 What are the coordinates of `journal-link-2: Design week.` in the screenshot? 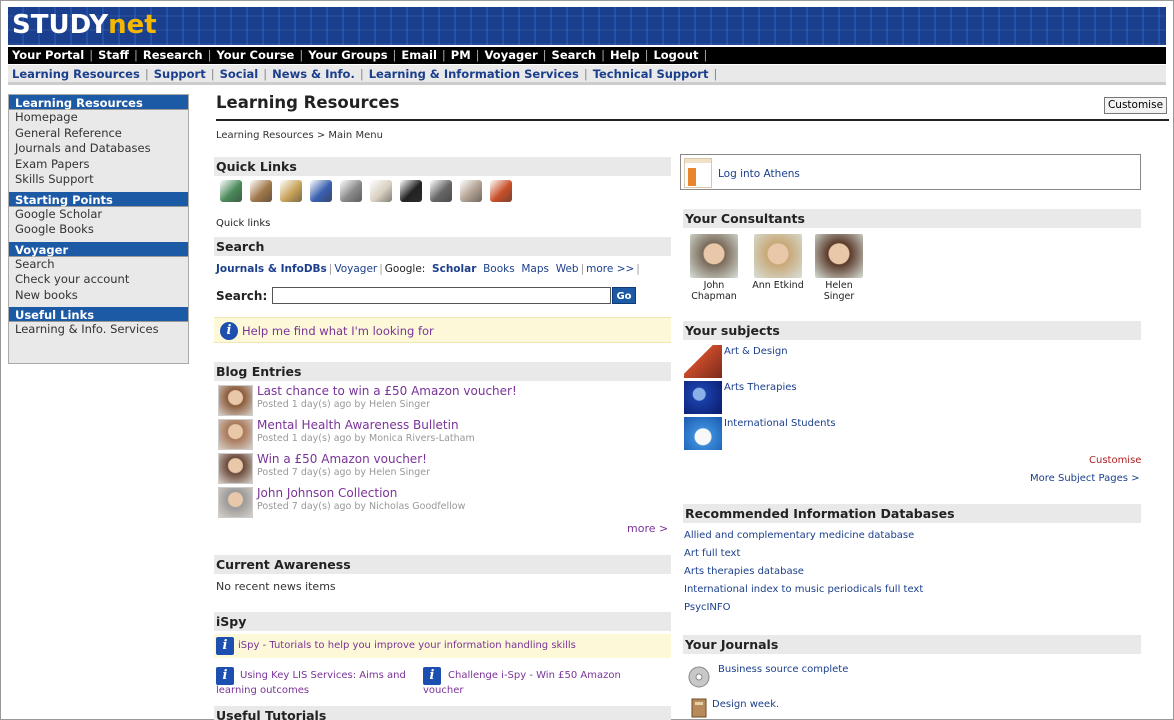 It's located at (745, 704).